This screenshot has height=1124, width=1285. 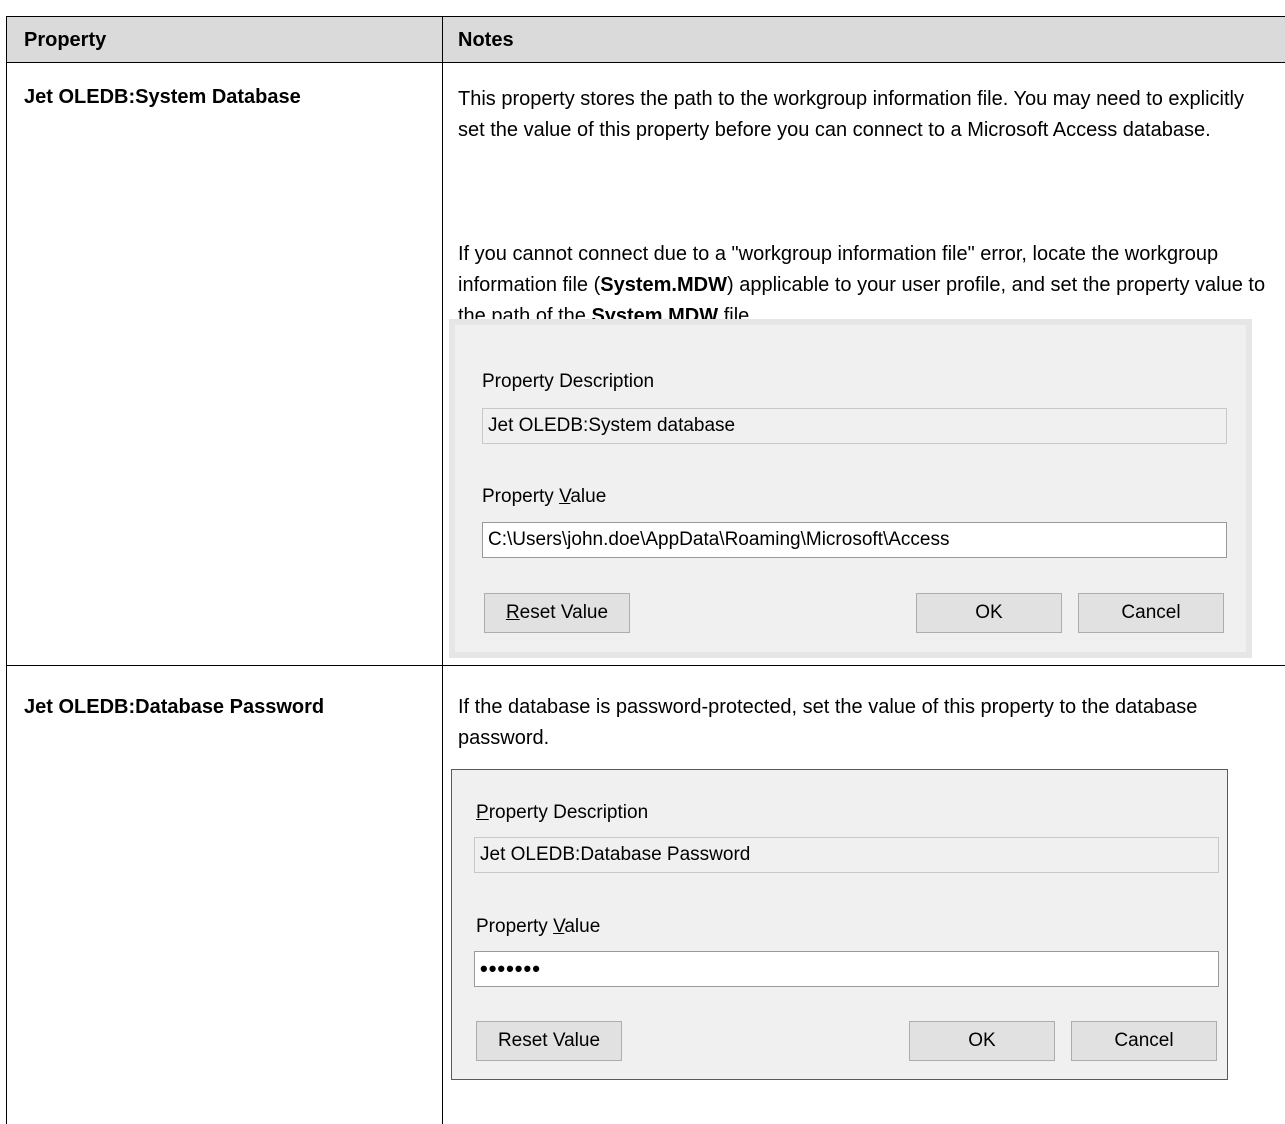 What do you see at coordinates (174, 707) in the screenshot?
I see `property-name-database-password: Jet OLEDB:Database Password` at bounding box center [174, 707].